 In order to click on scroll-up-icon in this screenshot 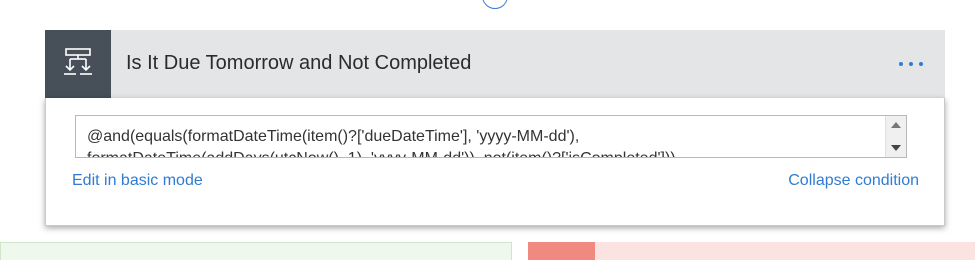, I will do `click(896, 125)`.